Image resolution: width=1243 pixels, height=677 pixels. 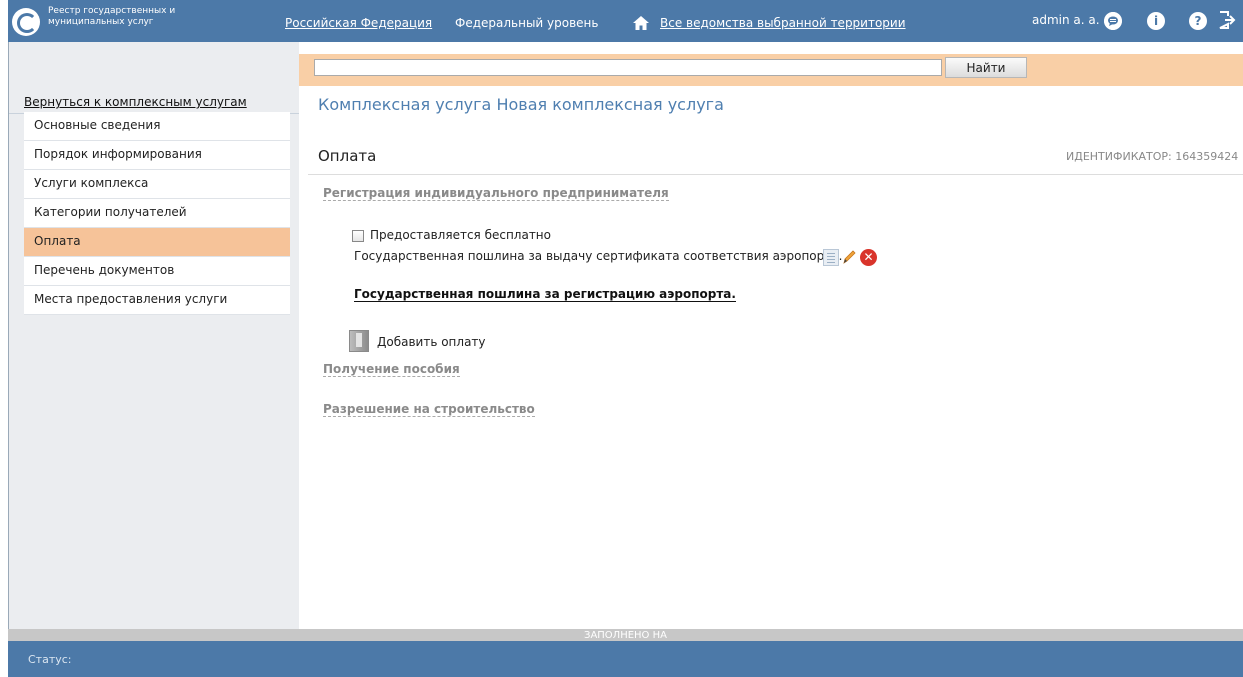 I want to click on user-name: admin a. a., so click(x=1066, y=20).